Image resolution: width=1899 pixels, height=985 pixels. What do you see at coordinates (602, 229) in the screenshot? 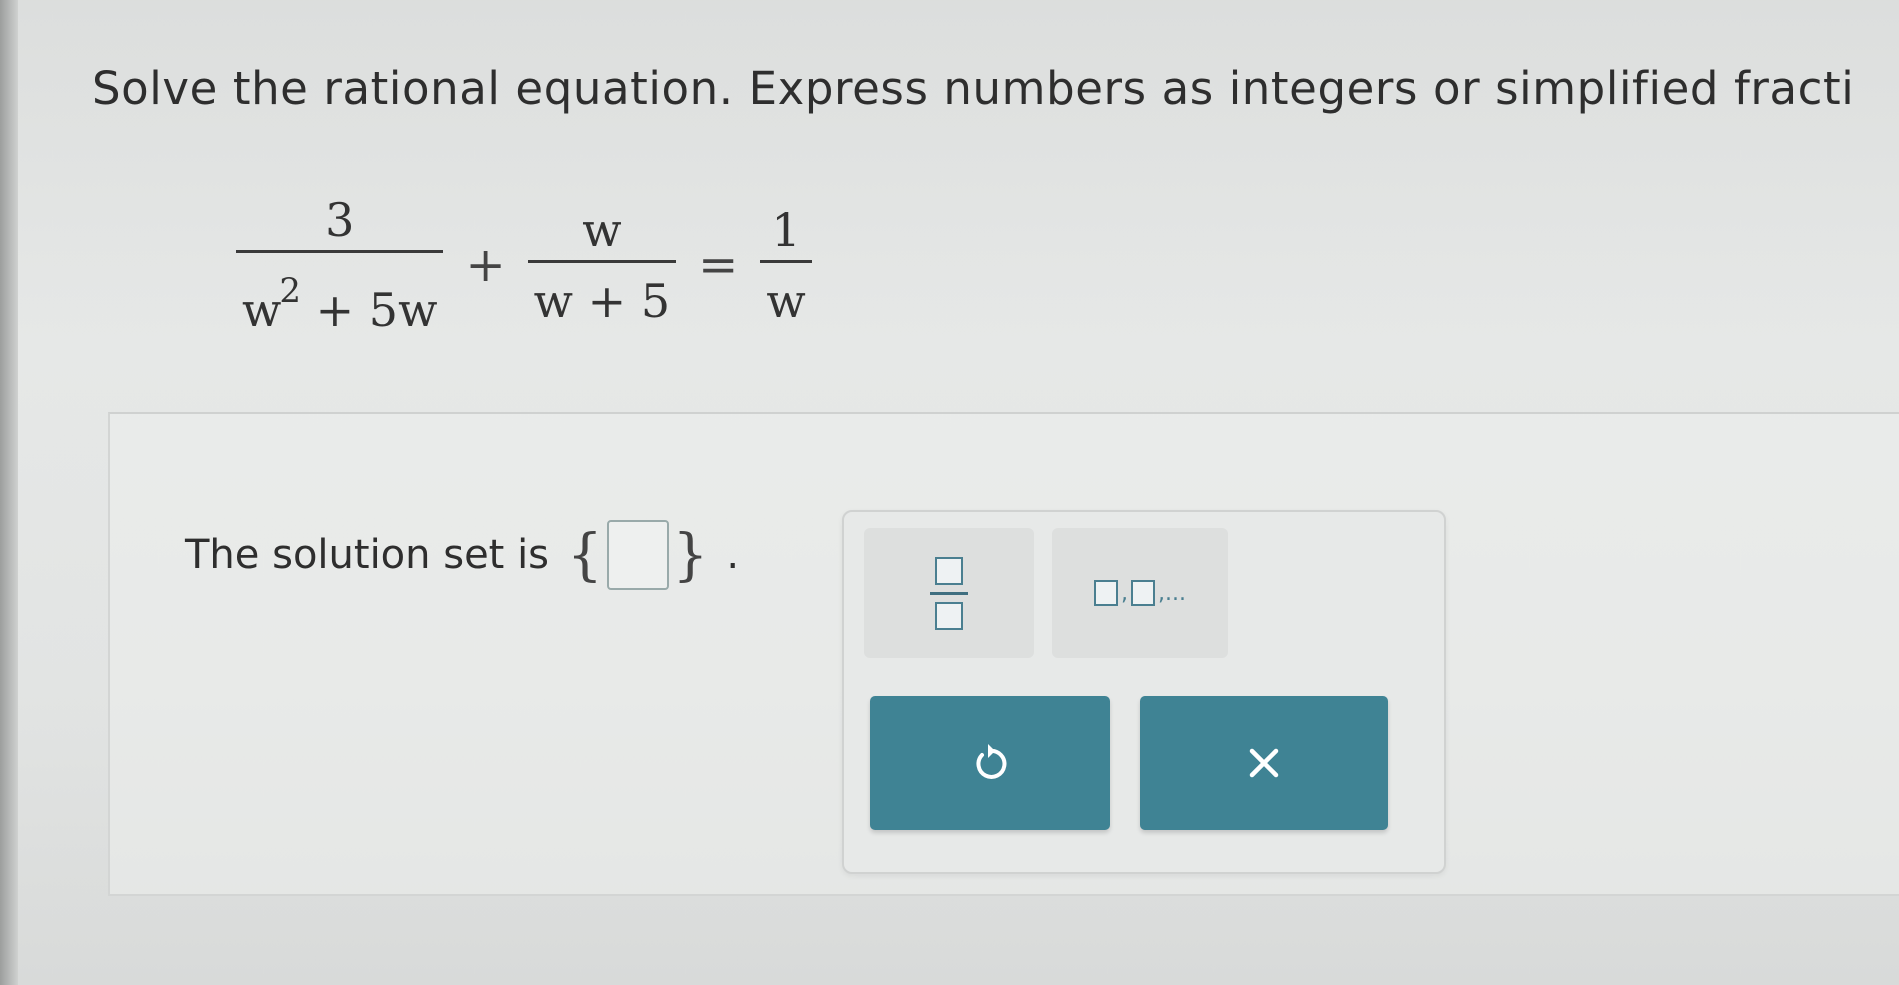
I see `term-2-numerator: w` at bounding box center [602, 229].